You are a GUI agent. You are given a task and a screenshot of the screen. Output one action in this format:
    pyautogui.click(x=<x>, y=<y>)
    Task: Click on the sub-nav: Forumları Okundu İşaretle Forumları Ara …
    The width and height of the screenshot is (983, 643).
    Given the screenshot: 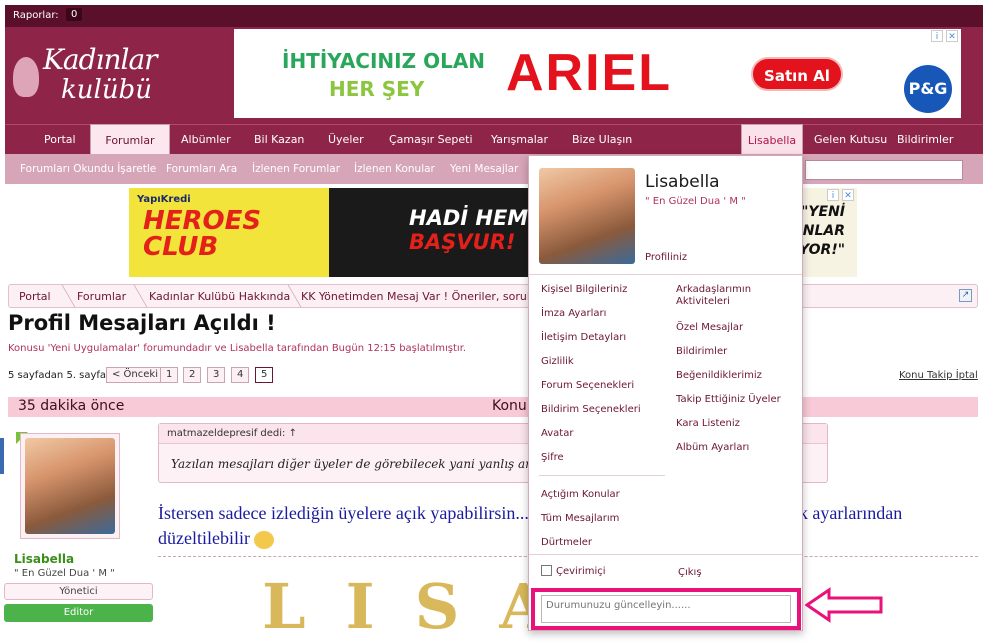 What is the action you would take?
    pyautogui.click(x=494, y=169)
    